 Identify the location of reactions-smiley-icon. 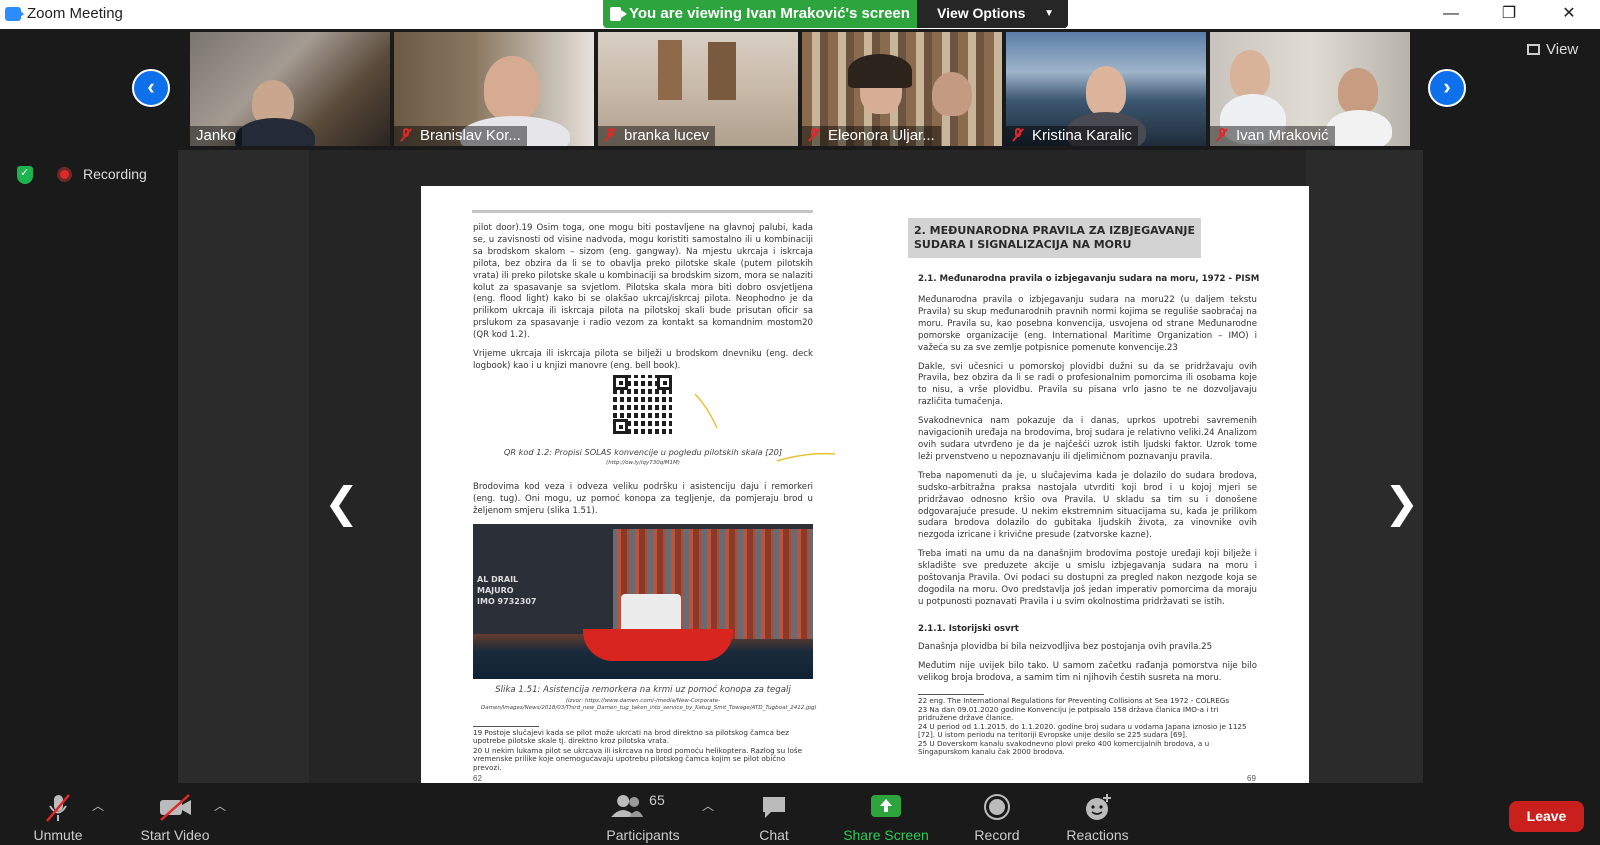
(1098, 807).